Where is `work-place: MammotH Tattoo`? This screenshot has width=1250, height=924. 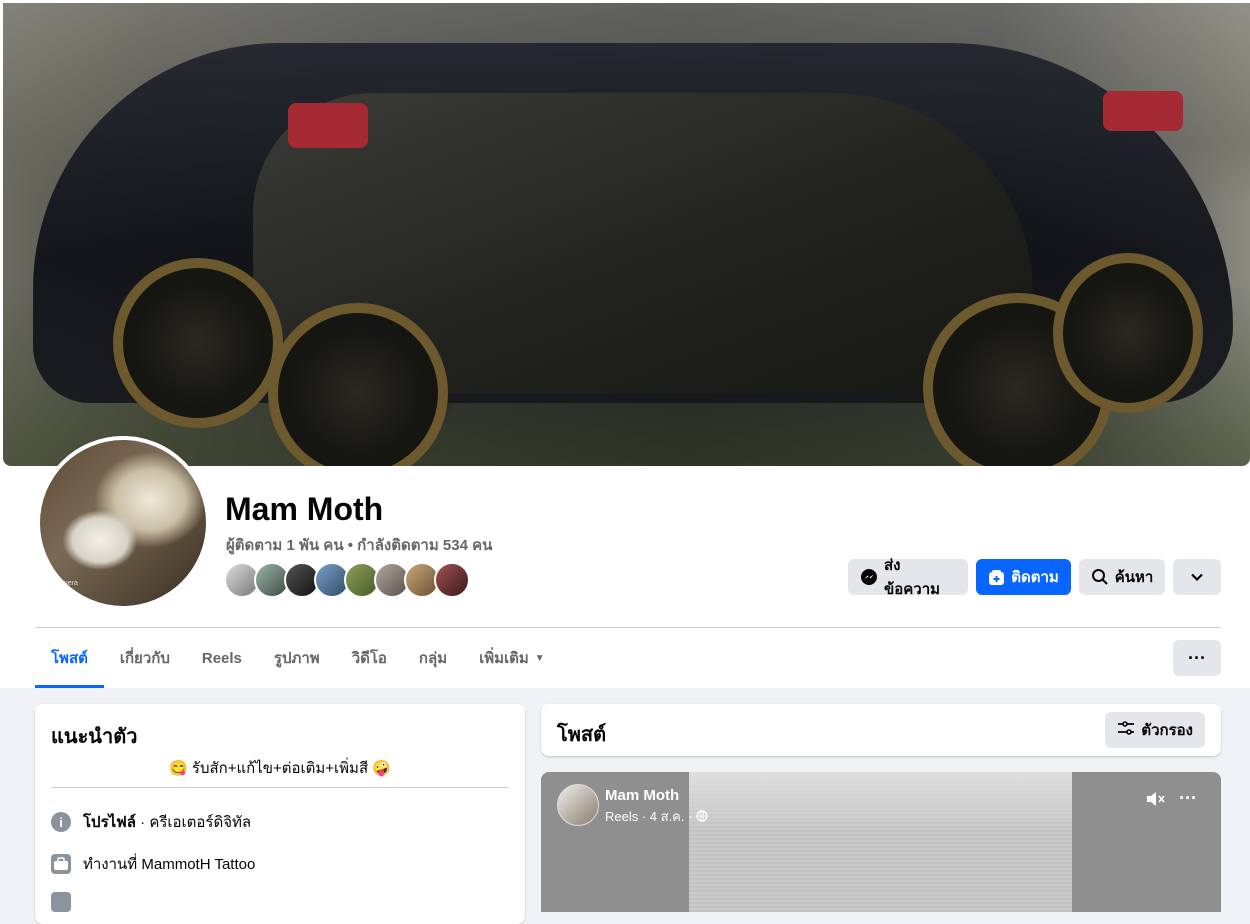 work-place: MammotH Tattoo is located at coordinates (198, 864).